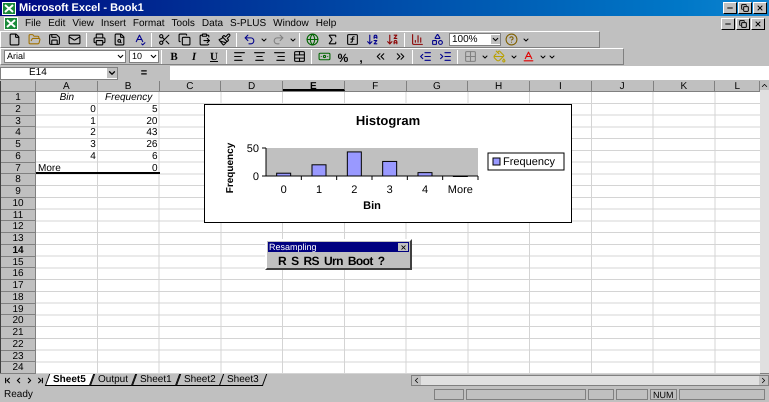 The image size is (769, 402). Describe the element at coordinates (475, 39) in the screenshot. I see `zoom-field: 100%` at that location.